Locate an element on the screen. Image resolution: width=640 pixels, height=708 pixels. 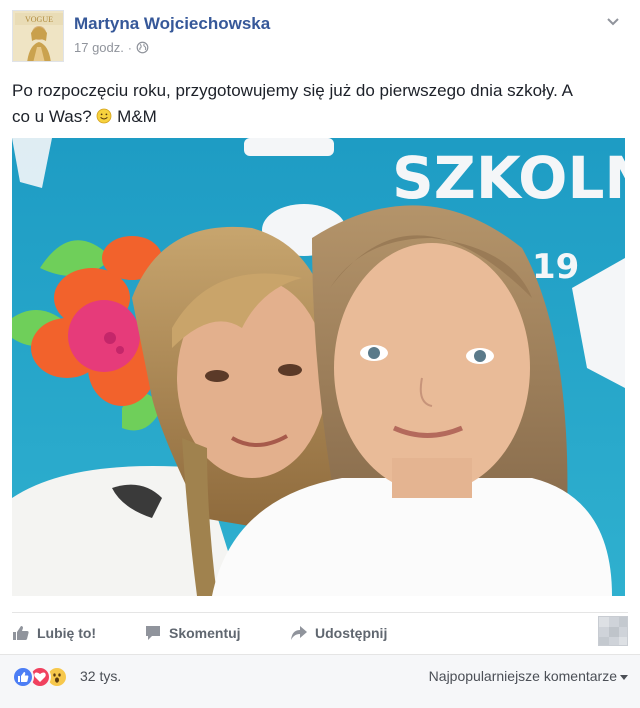
comment-button: Skomentuj is located at coordinates (192, 633).